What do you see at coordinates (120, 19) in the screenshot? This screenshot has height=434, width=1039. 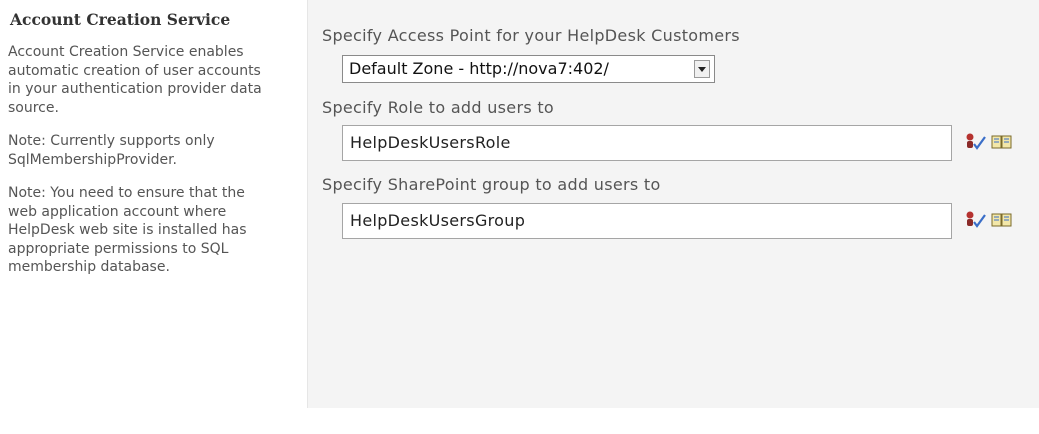 I see `section-title: Account Creation Service` at bounding box center [120, 19].